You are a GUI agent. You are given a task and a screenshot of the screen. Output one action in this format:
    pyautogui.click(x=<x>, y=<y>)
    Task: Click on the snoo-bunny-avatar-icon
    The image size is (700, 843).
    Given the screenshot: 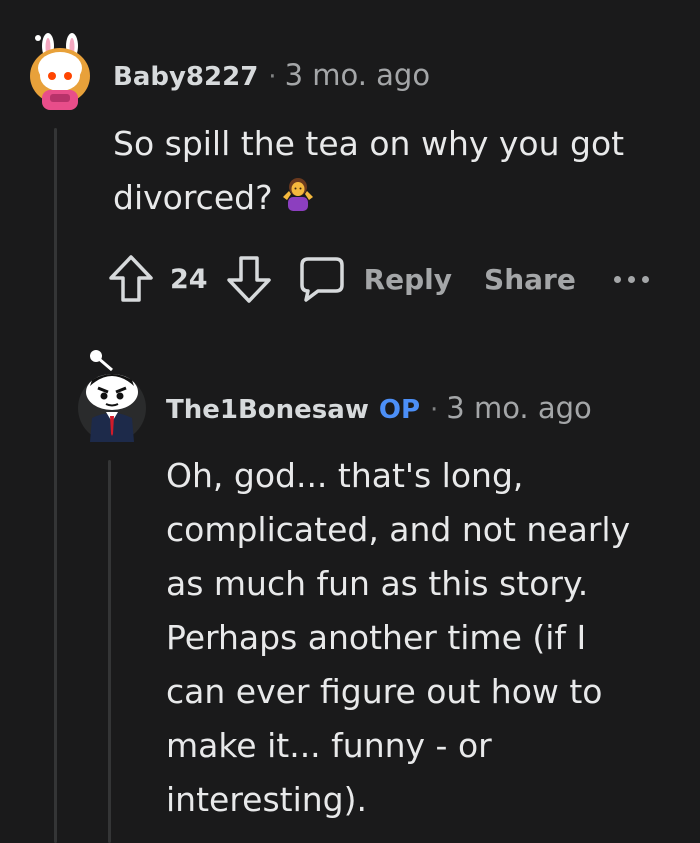 What is the action you would take?
    pyautogui.click(x=60, y=71)
    